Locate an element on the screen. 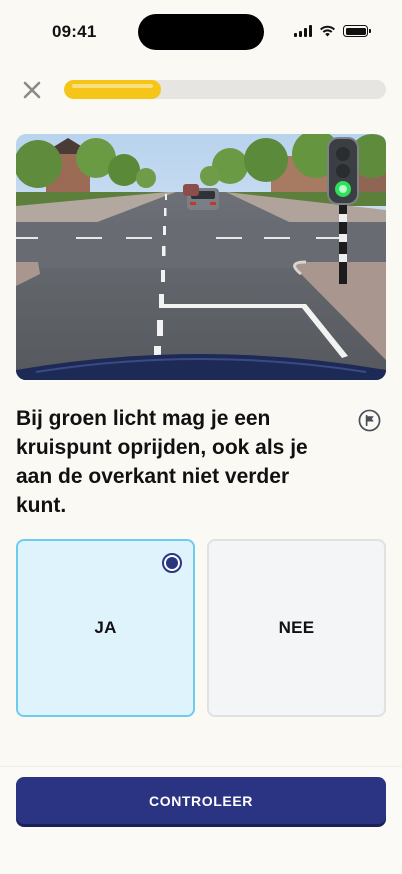 This screenshot has width=402, height=874. dynamic-island is located at coordinates (201, 32).